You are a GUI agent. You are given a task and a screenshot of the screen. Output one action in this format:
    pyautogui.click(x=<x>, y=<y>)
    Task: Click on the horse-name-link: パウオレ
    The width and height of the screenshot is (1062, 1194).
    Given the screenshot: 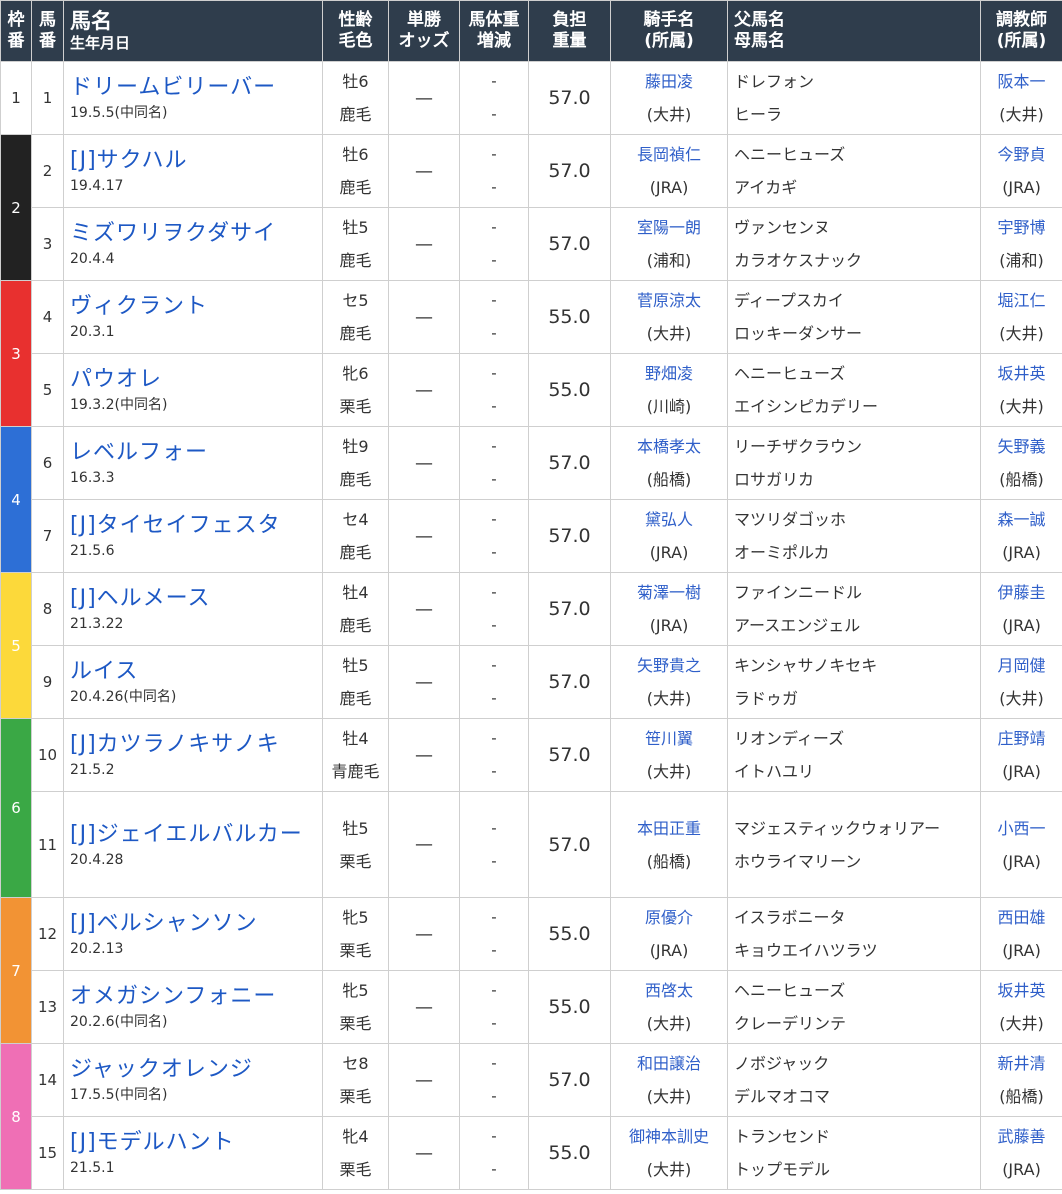 What is the action you would take?
    pyautogui.click(x=196, y=380)
    